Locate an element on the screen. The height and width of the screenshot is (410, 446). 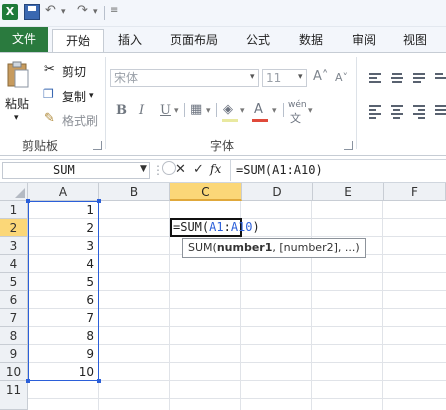
decrease-indent-icon is located at coordinates (440, 110).